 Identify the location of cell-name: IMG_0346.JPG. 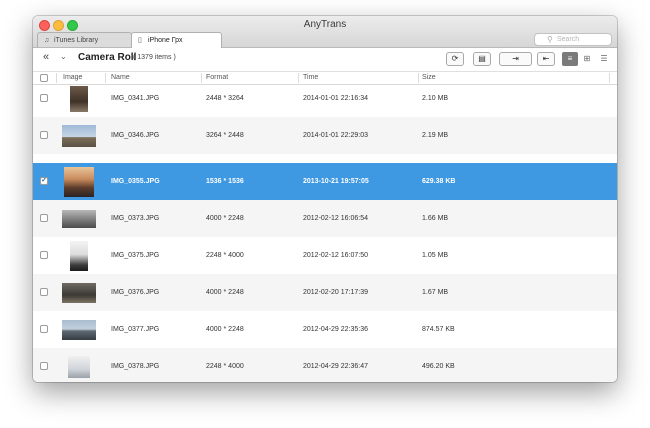
(135, 135).